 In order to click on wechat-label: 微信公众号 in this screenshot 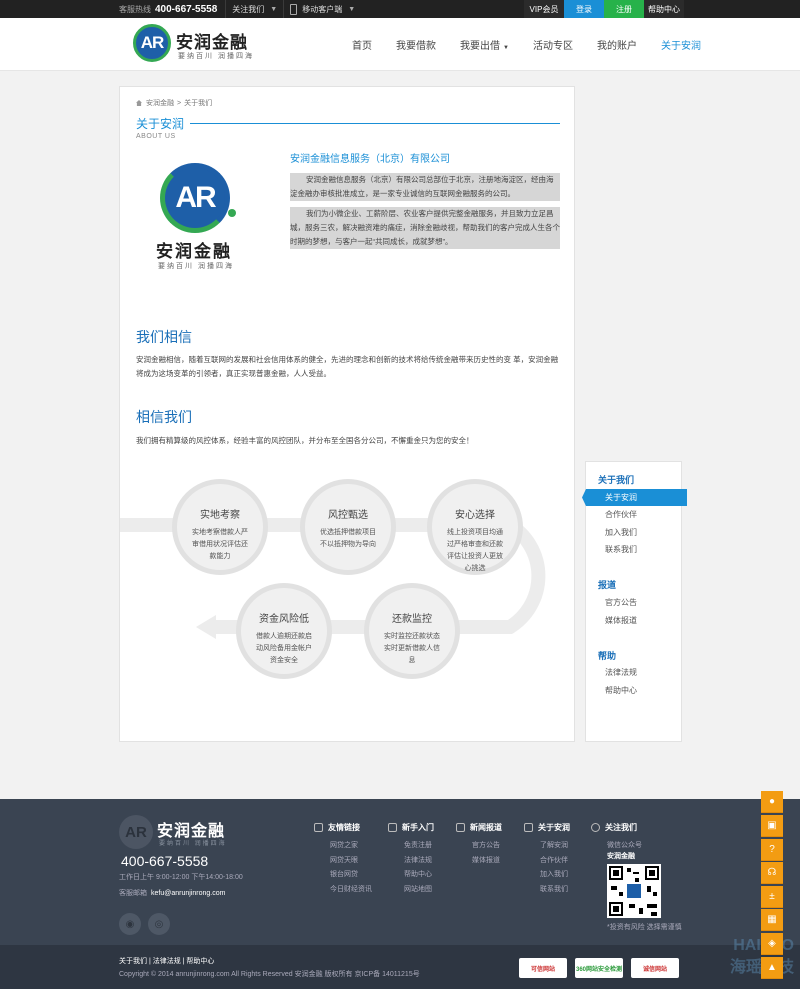, I will do `click(624, 845)`.